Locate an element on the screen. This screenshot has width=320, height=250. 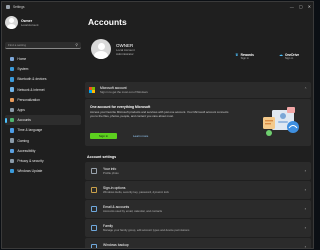
user-role: Administrator is located at coordinates (125, 54).